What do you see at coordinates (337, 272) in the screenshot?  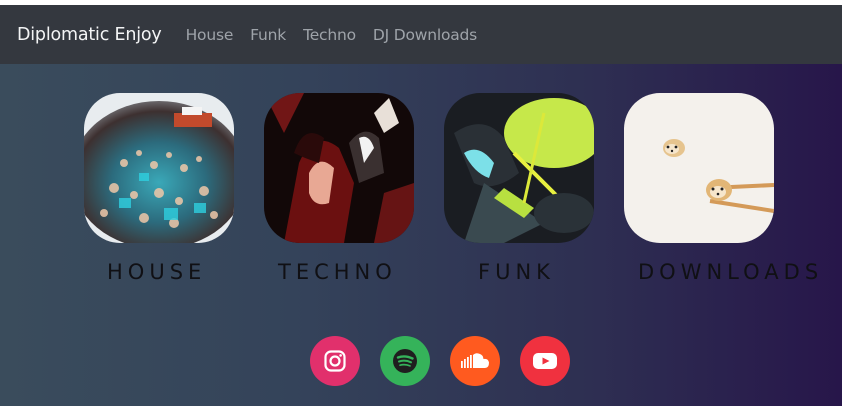 I see `genre-label-techno: TECHNO` at bounding box center [337, 272].